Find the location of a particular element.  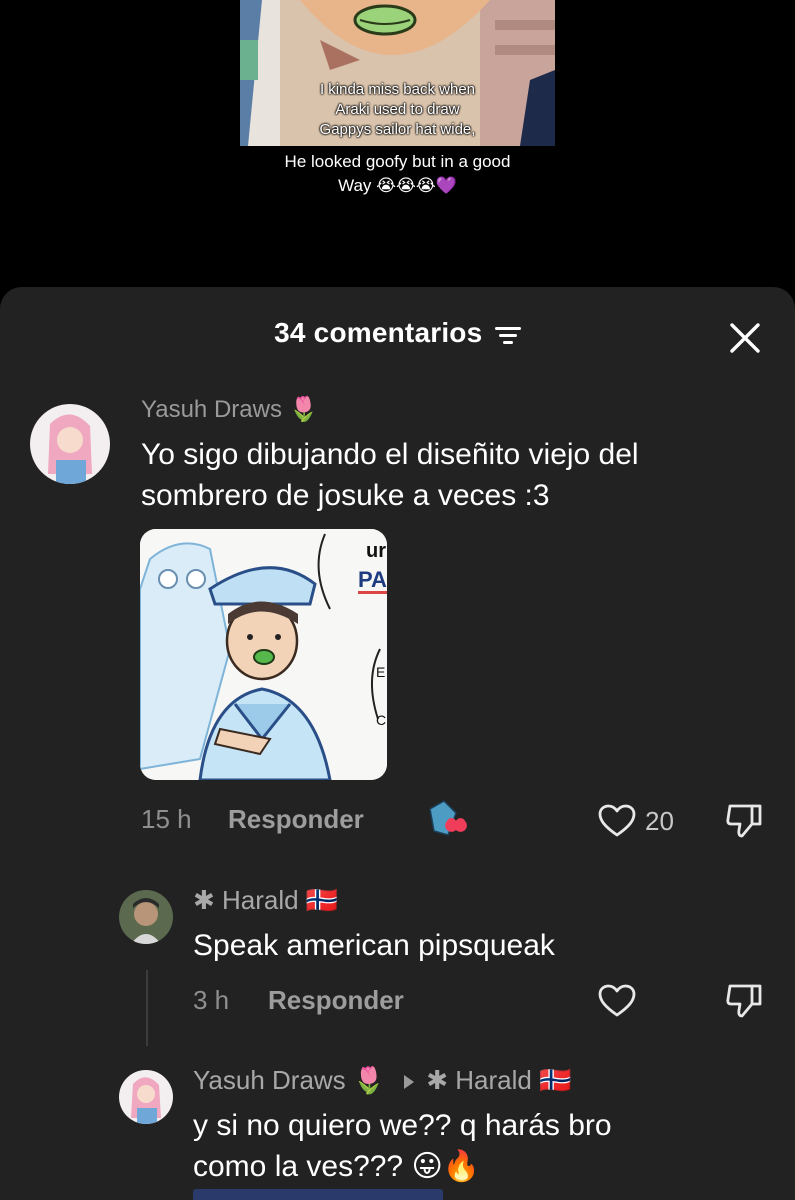

video-caption-line: Way 😭😭😭💜 is located at coordinates (397, 185).